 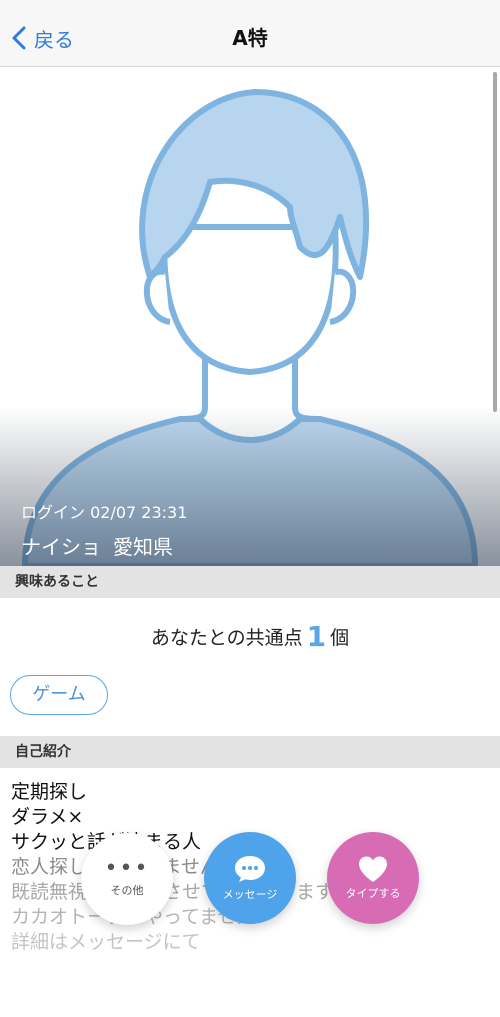 I want to click on user-name: ナイショ, so click(x=61, y=547).